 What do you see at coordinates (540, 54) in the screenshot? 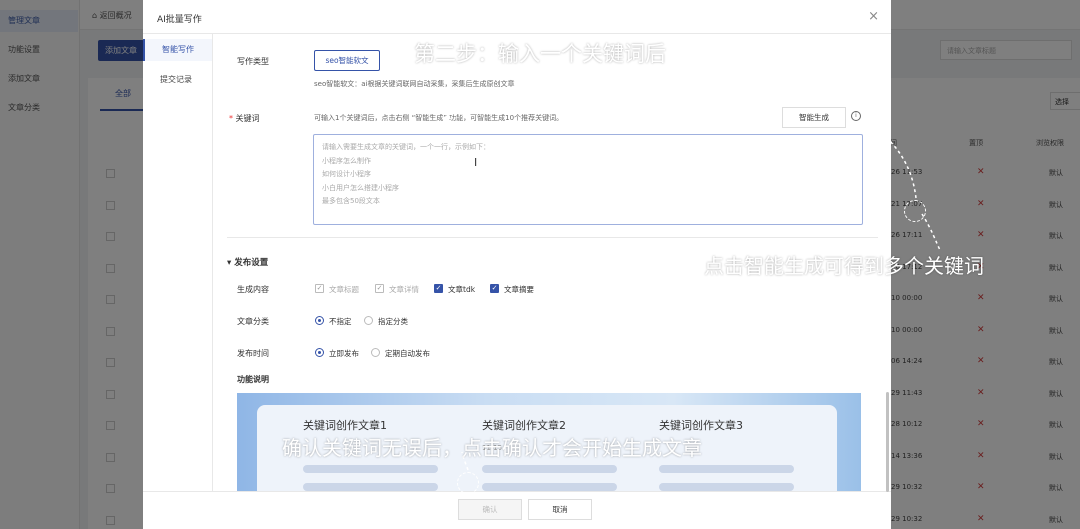
I see `annotation-step2: 第二步：输入一个关键词后` at bounding box center [540, 54].